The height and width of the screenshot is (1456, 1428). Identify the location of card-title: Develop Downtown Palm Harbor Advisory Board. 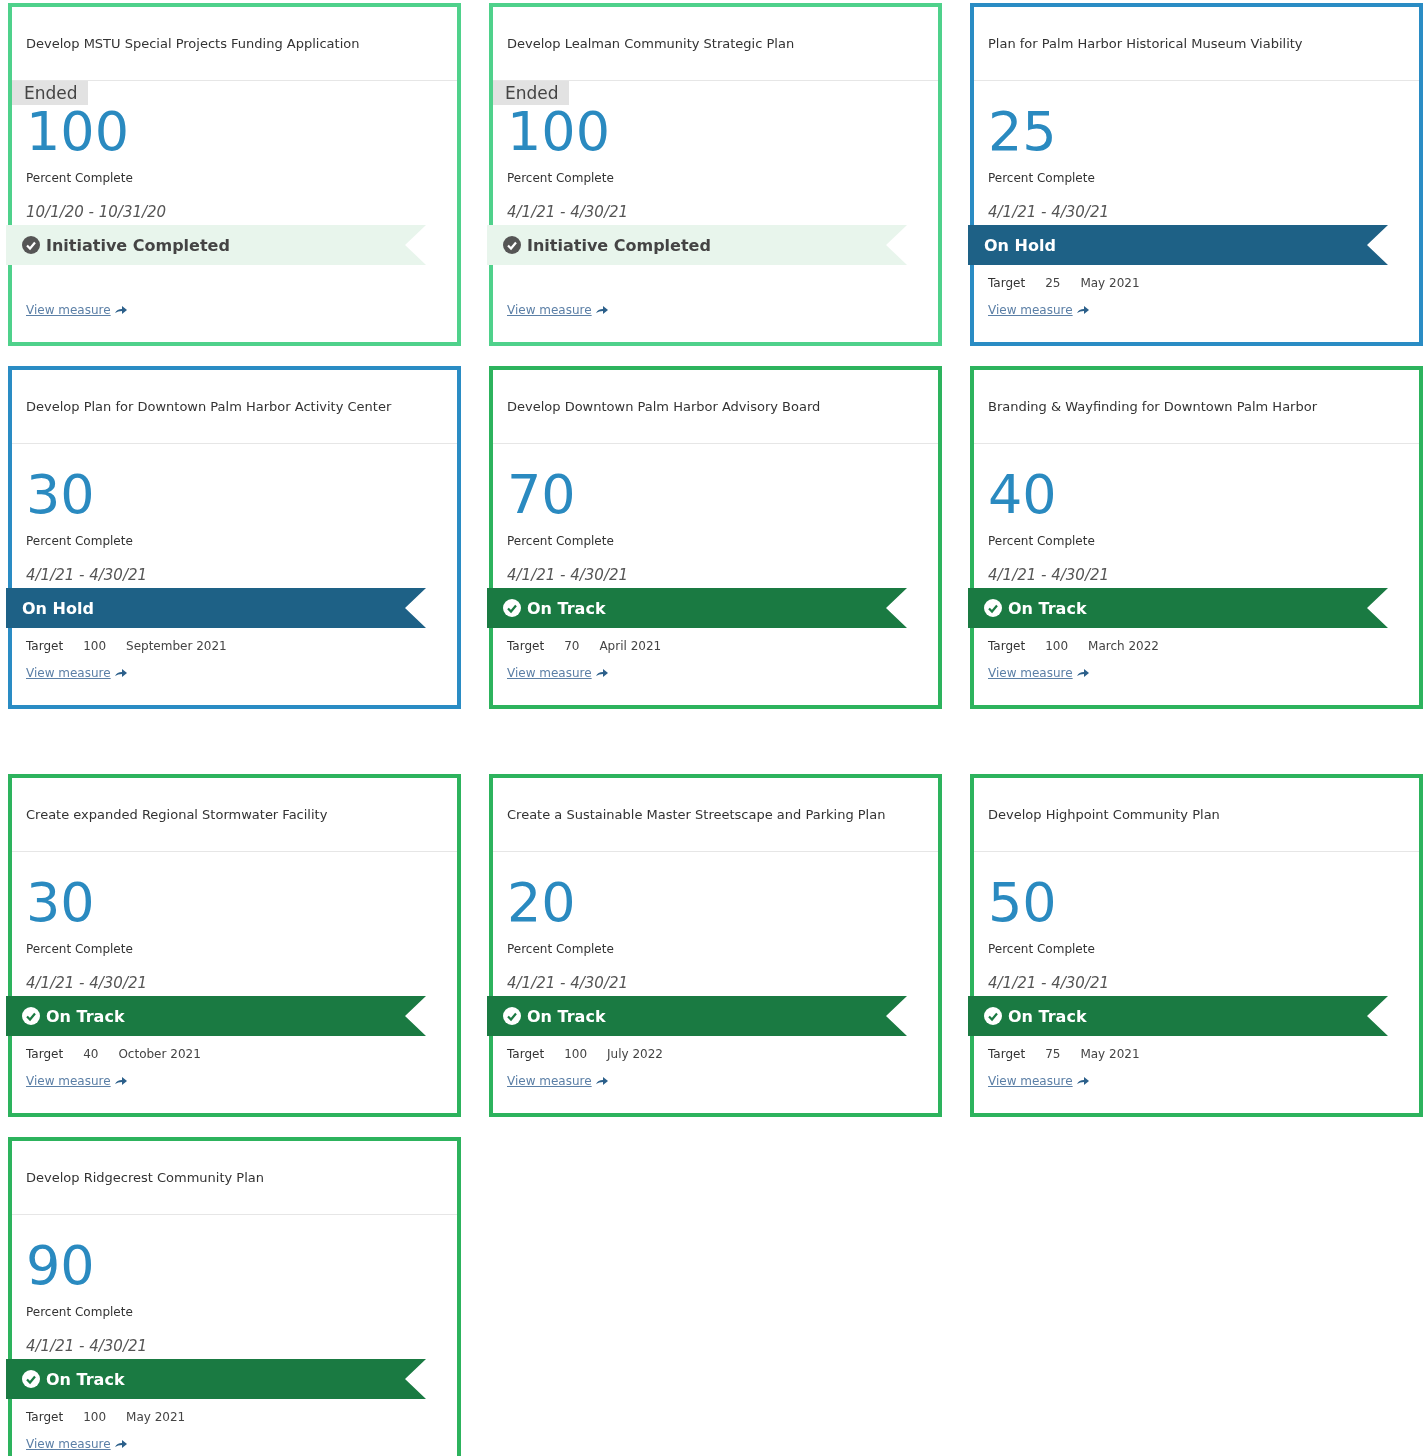
(664, 406).